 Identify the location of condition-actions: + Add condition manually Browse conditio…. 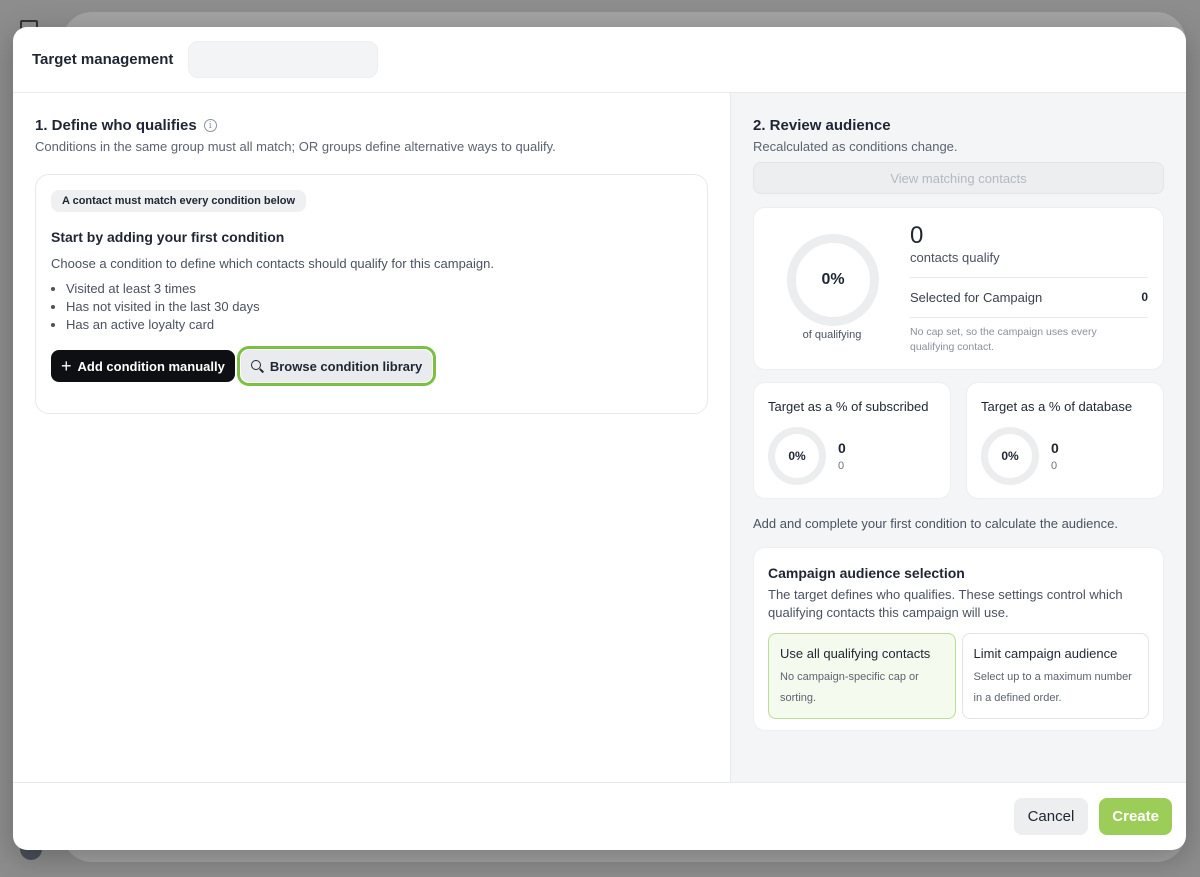
(372, 366).